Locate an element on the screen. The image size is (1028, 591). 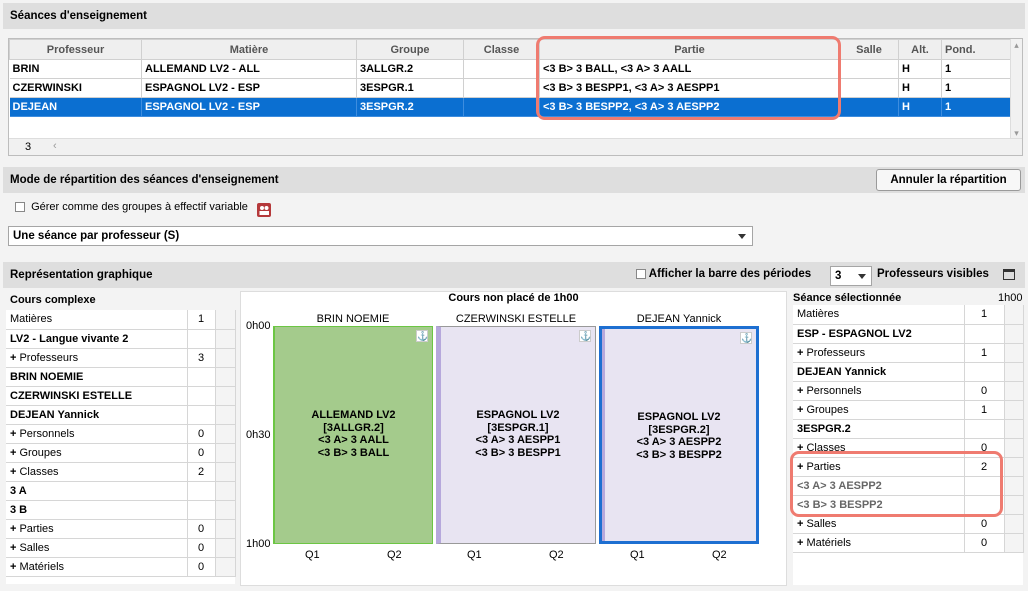
expandable-row: + Groupes 0 is located at coordinates (121, 453).